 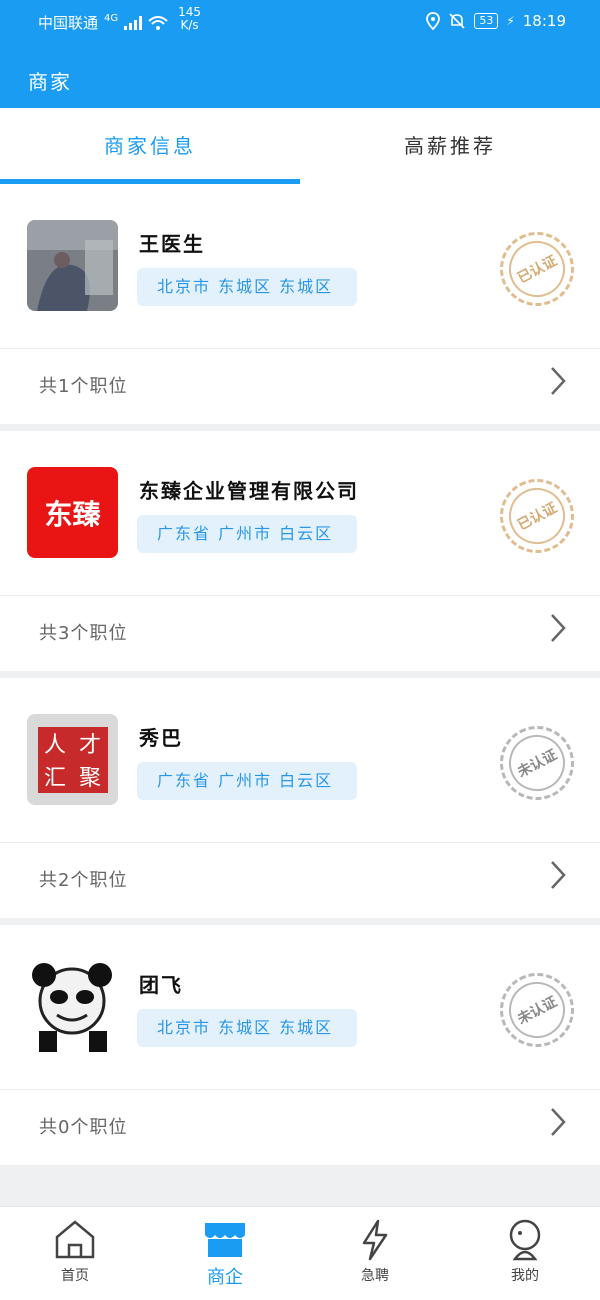 What do you see at coordinates (510, 21) in the screenshot?
I see `charging-icon: ⚡` at bounding box center [510, 21].